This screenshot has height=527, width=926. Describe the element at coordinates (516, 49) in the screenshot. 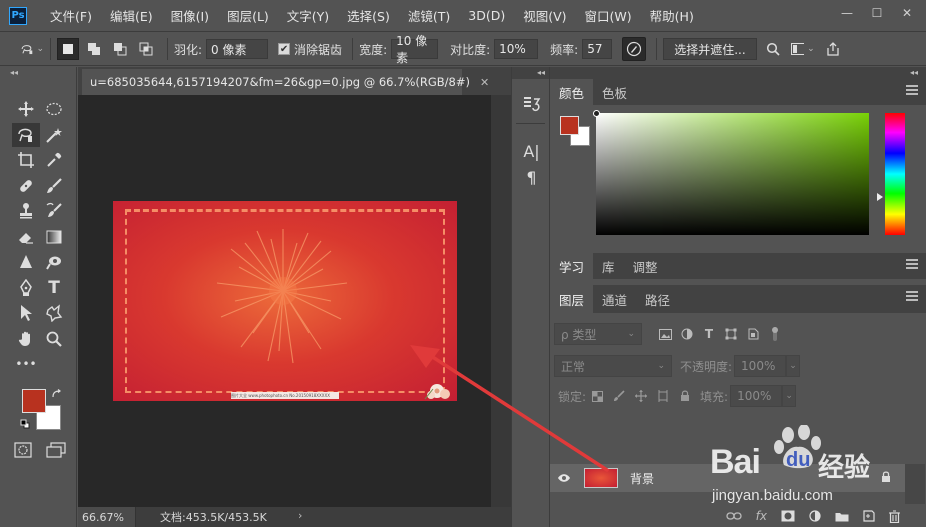

I see `contrast-input: 10%` at that location.